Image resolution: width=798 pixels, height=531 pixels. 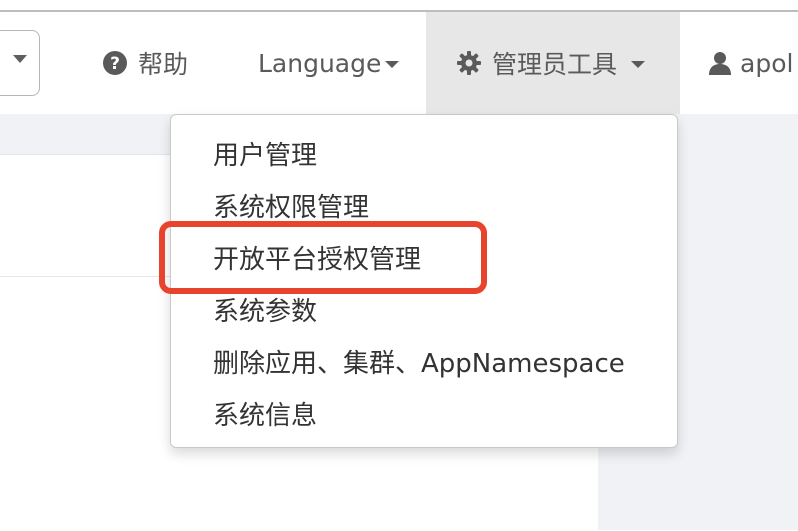 I want to click on nav-help: ? 帮助, so click(x=145, y=63).